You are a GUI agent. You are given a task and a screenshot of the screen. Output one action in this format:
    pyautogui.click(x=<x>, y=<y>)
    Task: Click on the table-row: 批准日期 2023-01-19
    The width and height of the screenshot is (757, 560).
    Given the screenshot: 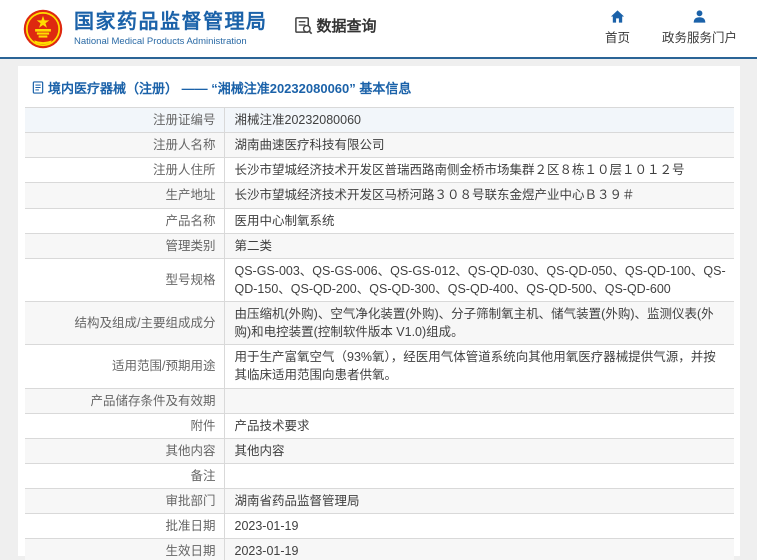 What is the action you would take?
    pyautogui.click(x=379, y=526)
    